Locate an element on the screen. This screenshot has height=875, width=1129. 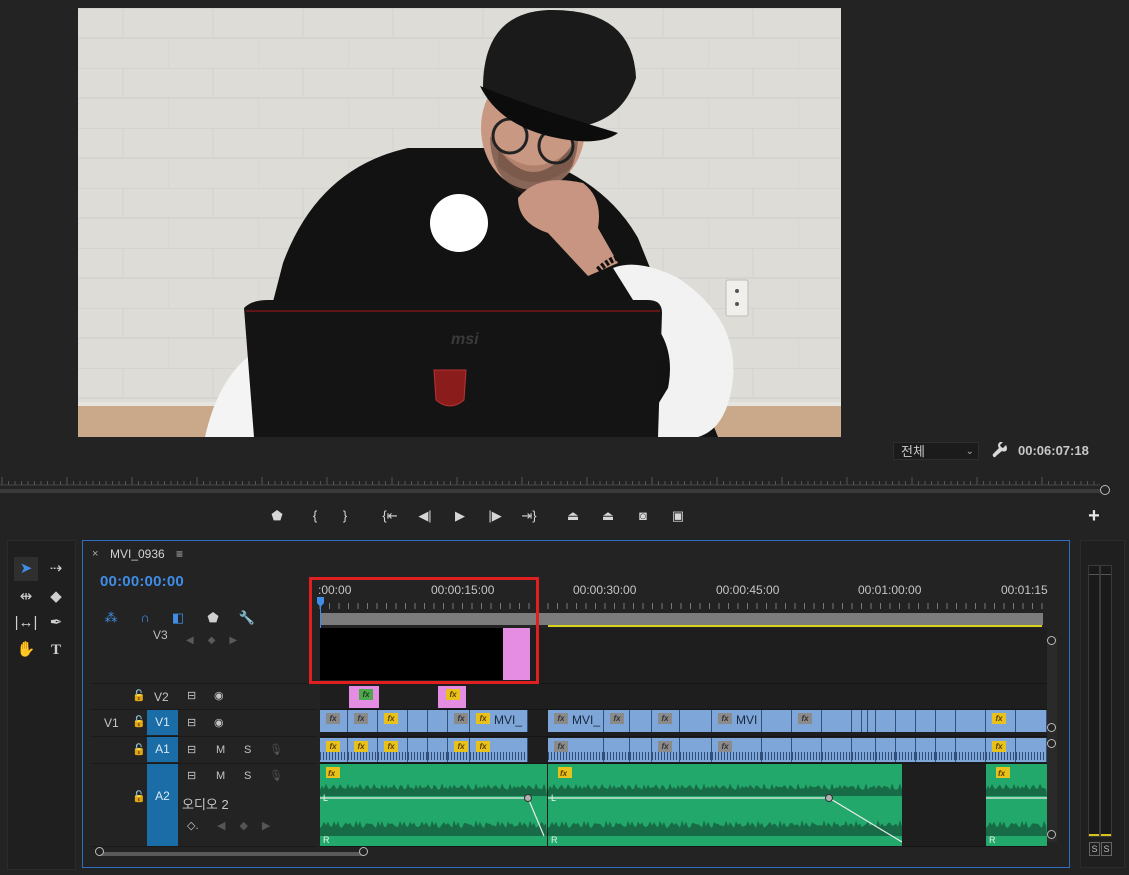
step-back-button: ◀| is located at coordinates (425, 516).